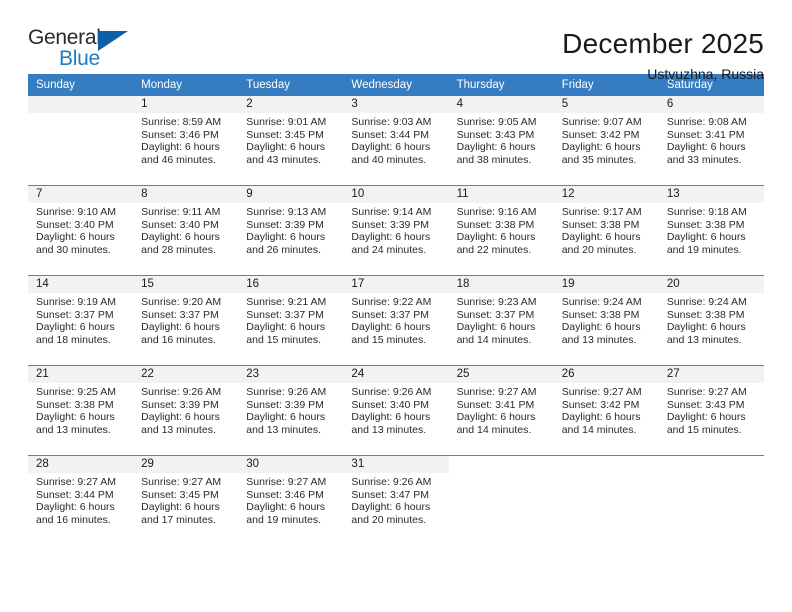 The width and height of the screenshot is (792, 612). Describe the element at coordinates (494, 249) in the screenshot. I see `daylight-duration-line2: and 22 minutes.` at that location.